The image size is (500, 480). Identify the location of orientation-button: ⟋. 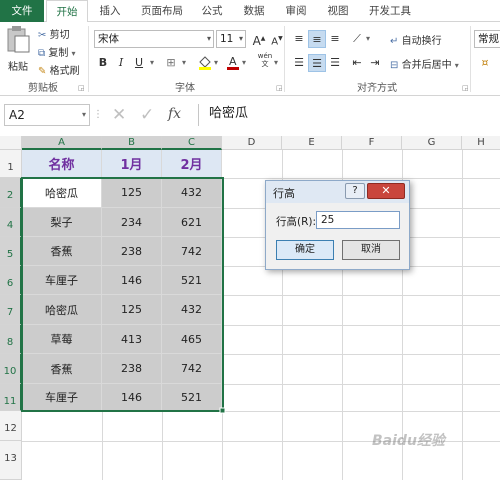
(357, 39).